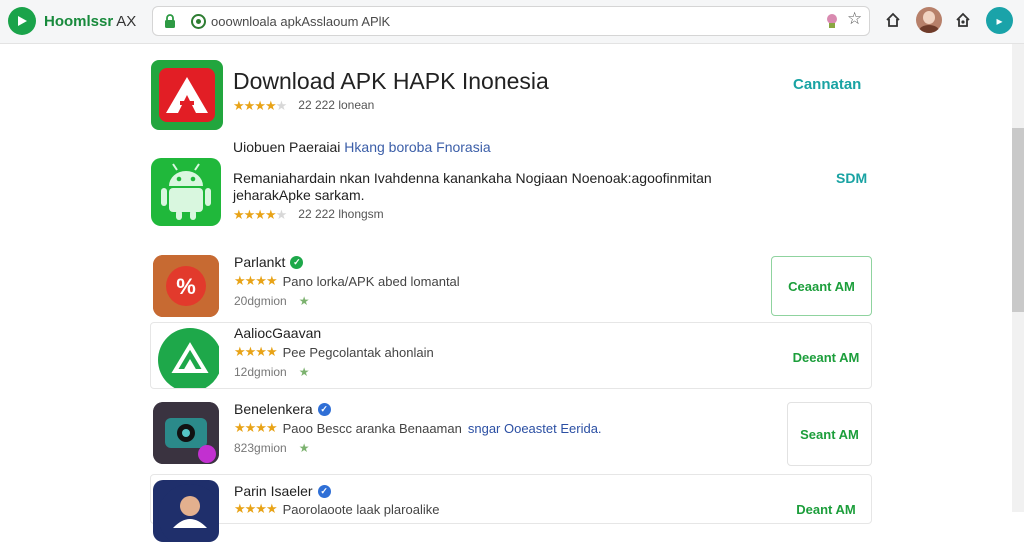 This screenshot has width=1024, height=542. Describe the element at coordinates (198, 21) in the screenshot. I see `site-icon` at that location.